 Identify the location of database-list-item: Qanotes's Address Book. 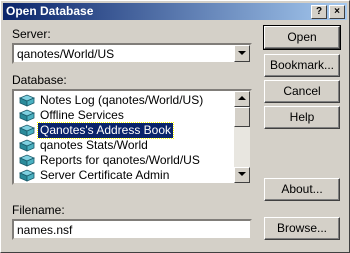
(126, 130).